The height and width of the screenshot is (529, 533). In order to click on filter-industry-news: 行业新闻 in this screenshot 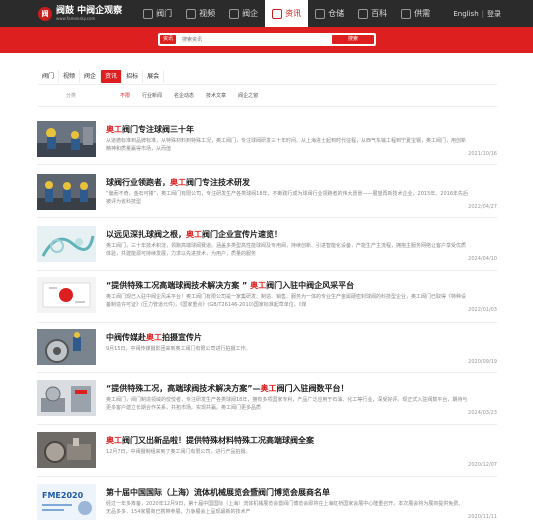, I will do `click(152, 95)`.